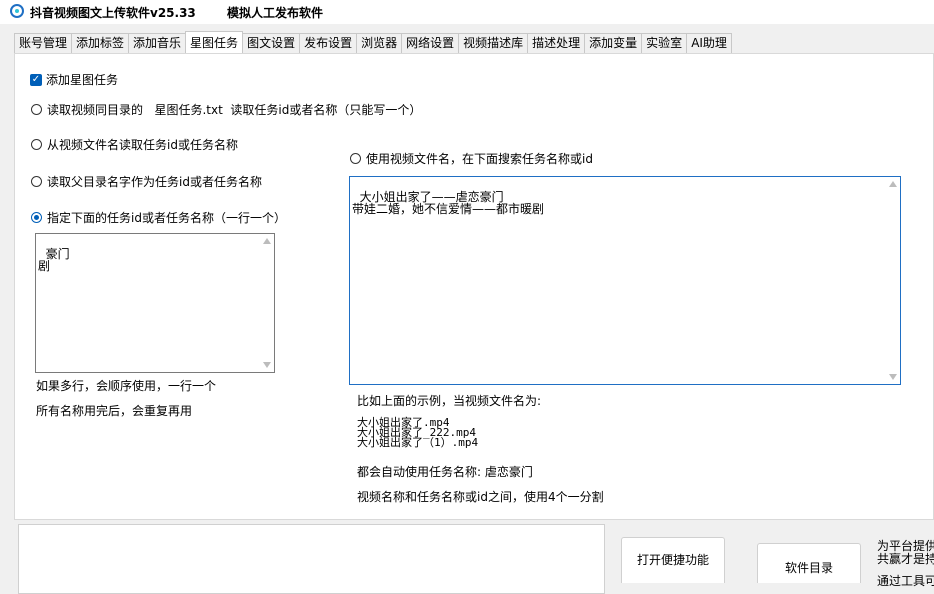  I want to click on tab-account: 账号管理, so click(43, 43).